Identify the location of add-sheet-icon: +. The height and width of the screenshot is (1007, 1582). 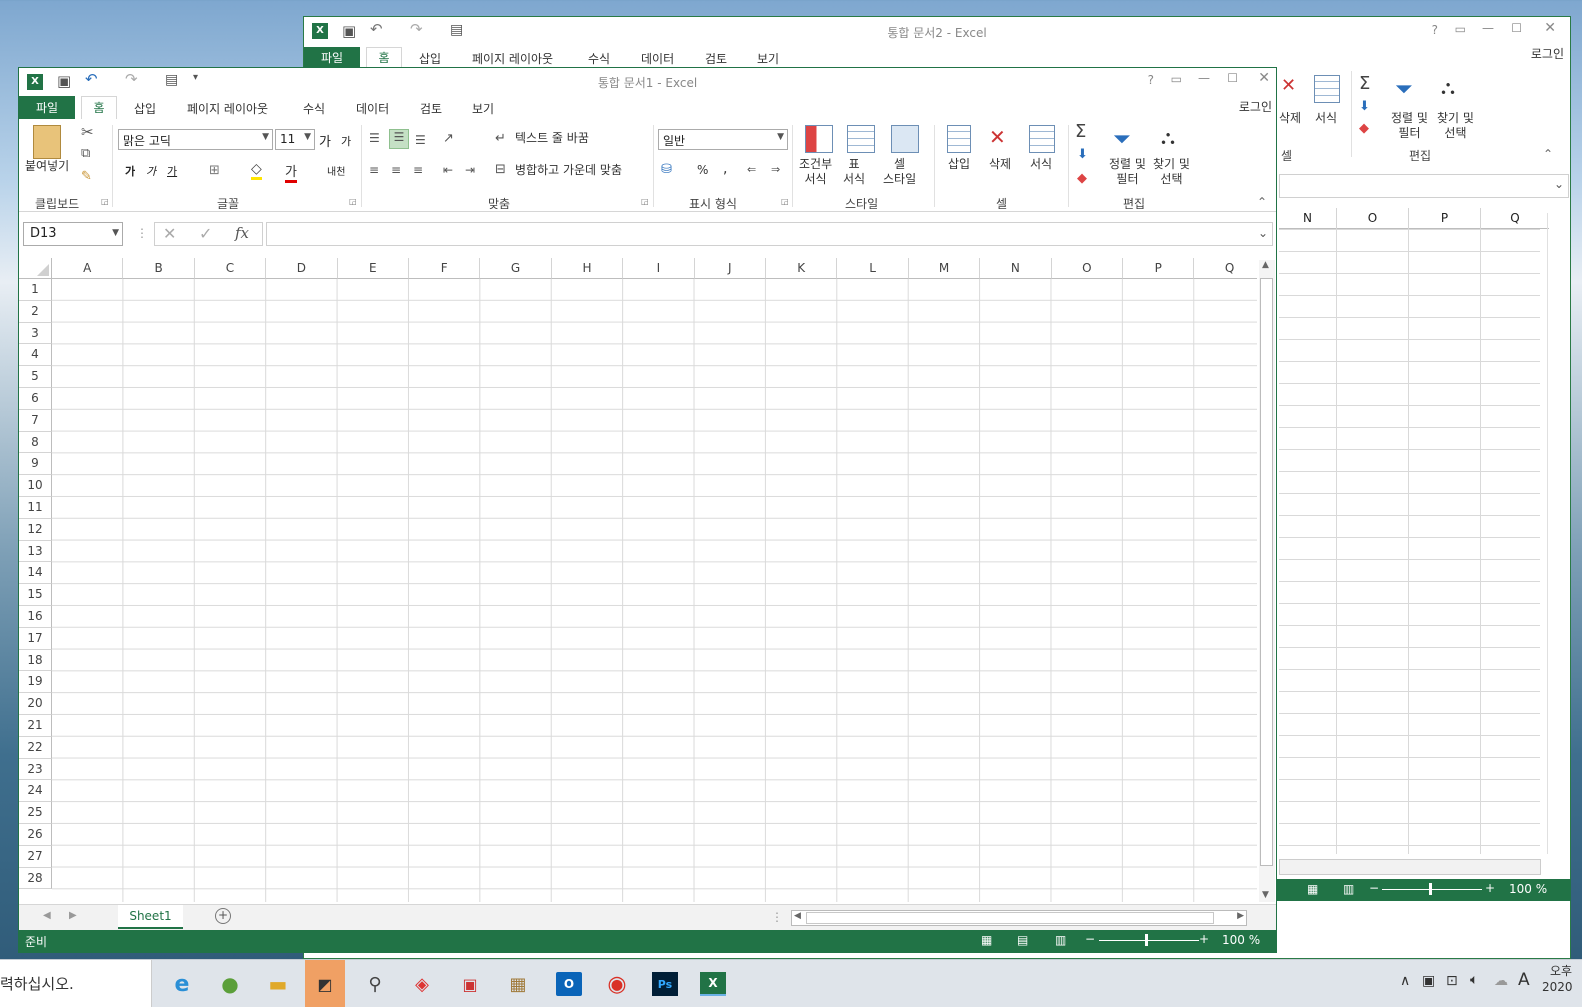
(223, 916).